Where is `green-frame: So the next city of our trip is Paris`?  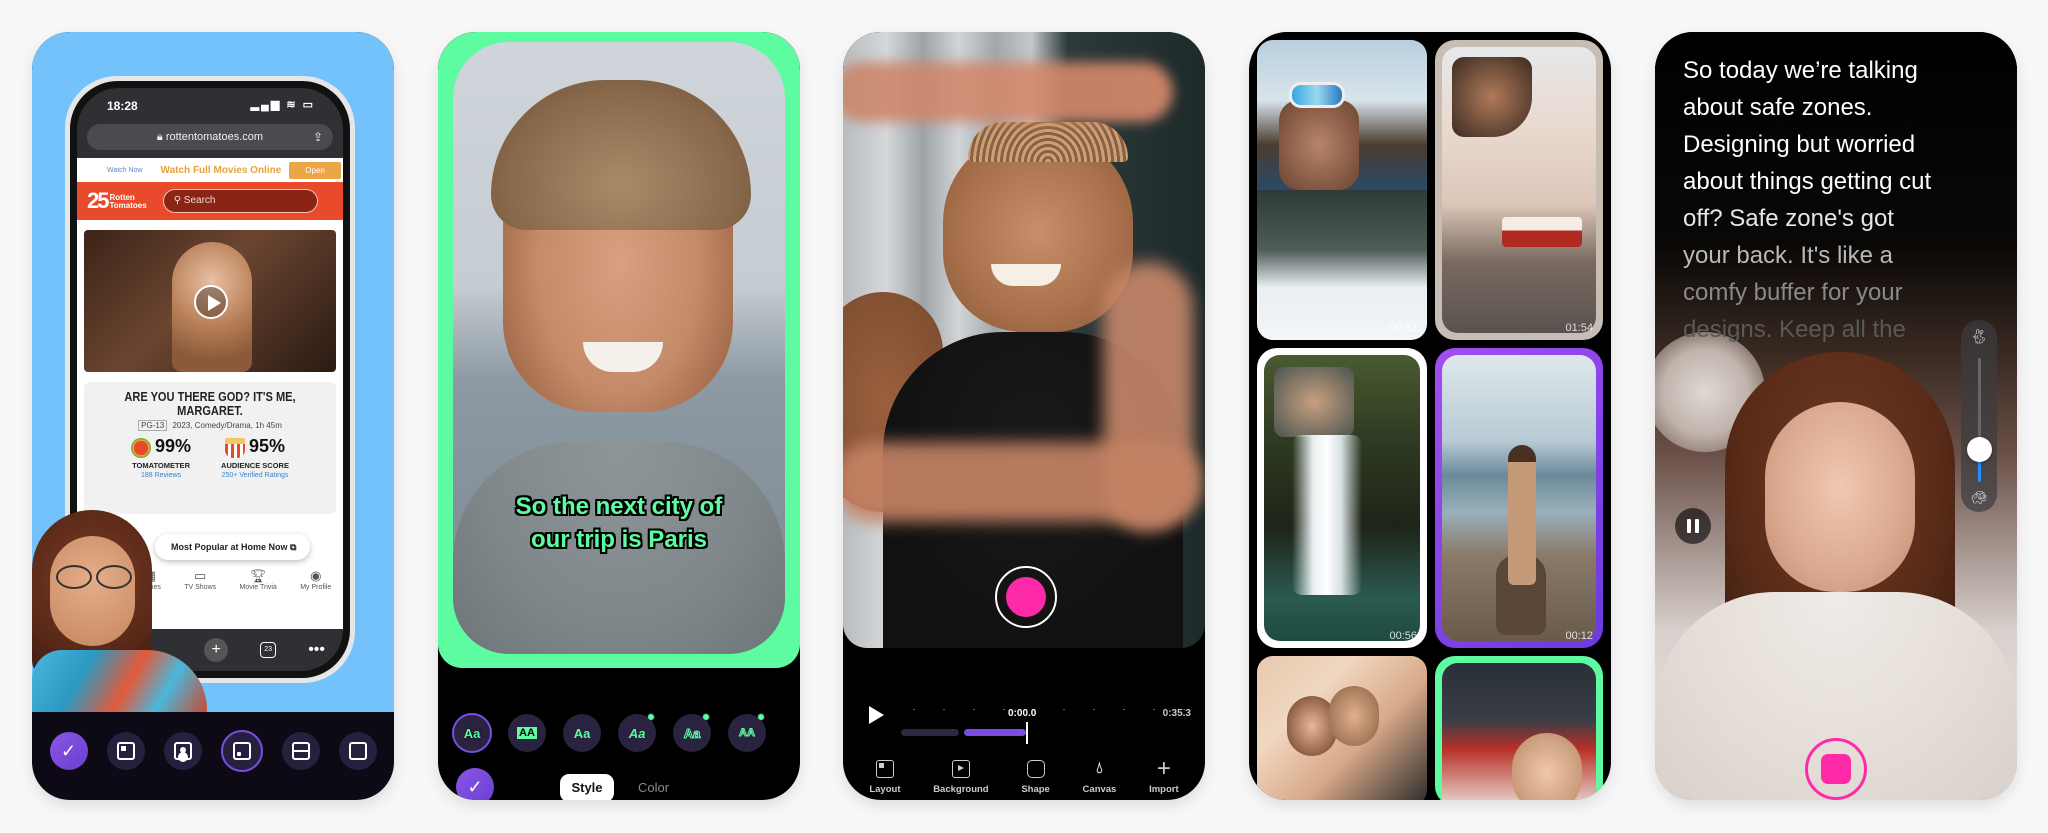 green-frame: So the next city of our trip is Paris is located at coordinates (619, 350).